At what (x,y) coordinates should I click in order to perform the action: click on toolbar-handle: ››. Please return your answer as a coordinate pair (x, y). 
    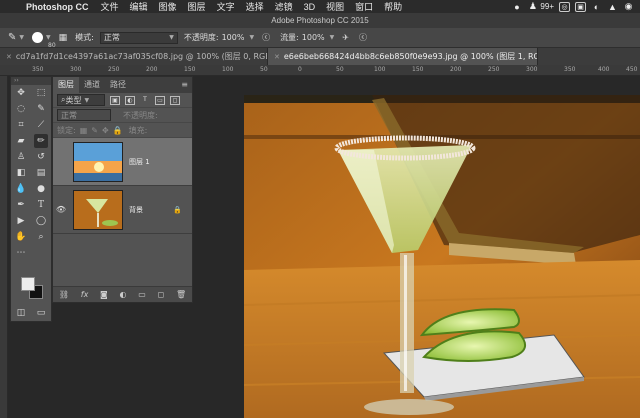
    Looking at the image, I should click on (31, 81).